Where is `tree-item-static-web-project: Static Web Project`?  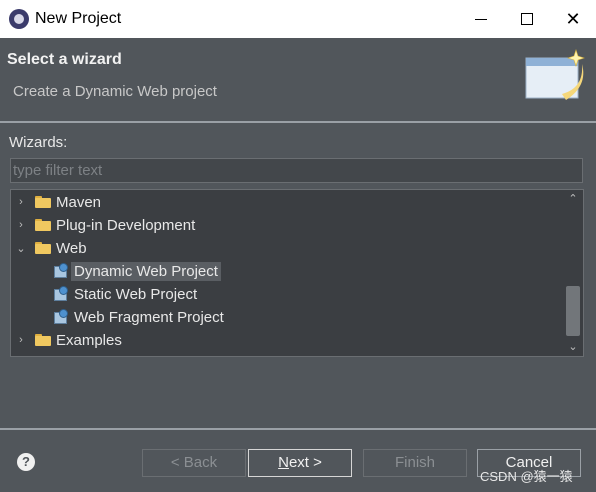
tree-item-static-web-project: Static Web Project is located at coordinates (322, 294).